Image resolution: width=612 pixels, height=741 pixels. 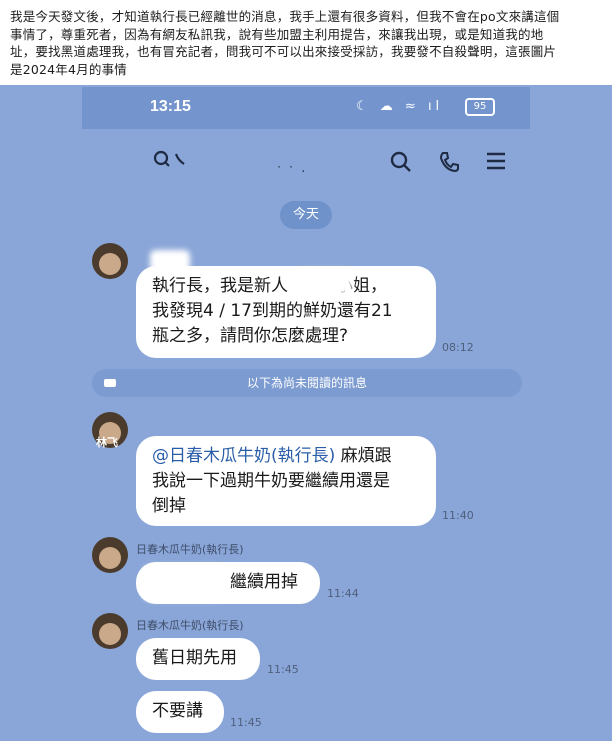 What do you see at coordinates (343, 593) in the screenshot?
I see `message-time: 11:44` at bounding box center [343, 593].